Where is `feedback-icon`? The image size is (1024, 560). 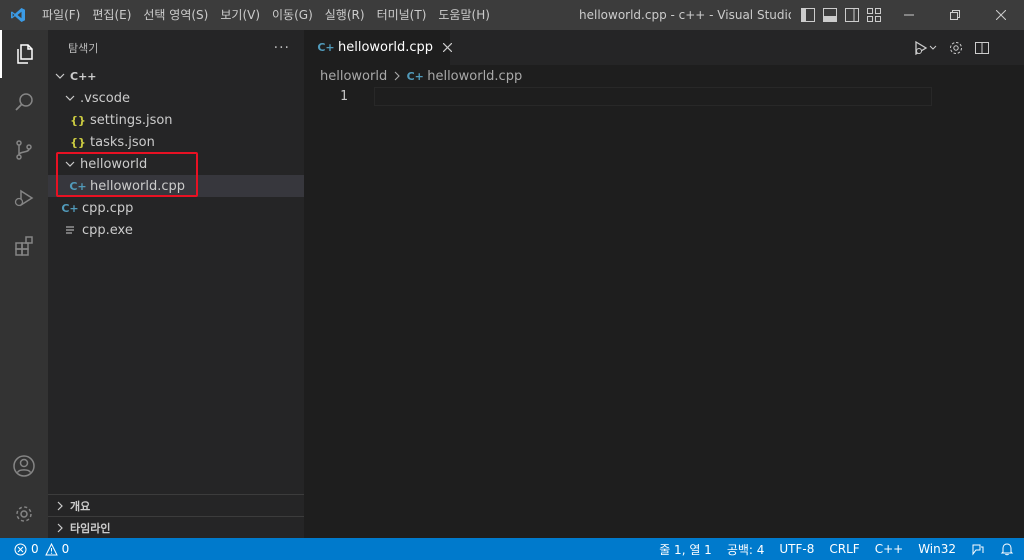
feedback-icon is located at coordinates (978, 549).